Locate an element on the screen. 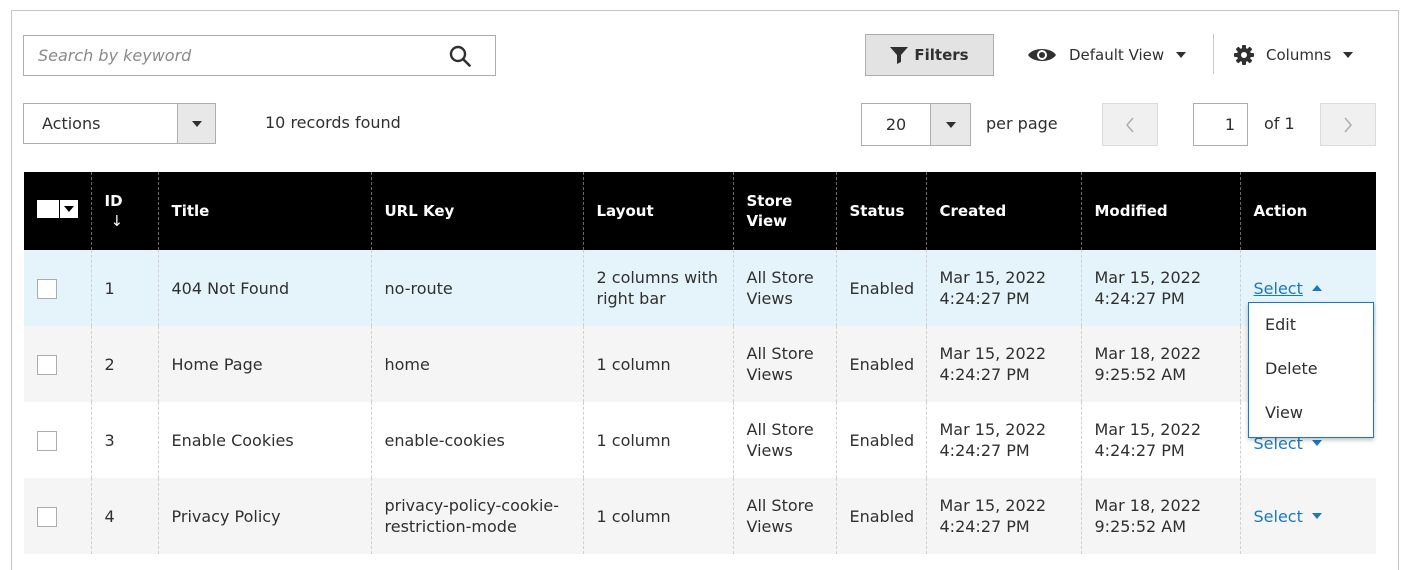  default-view-button: Default View is located at coordinates (1107, 55).